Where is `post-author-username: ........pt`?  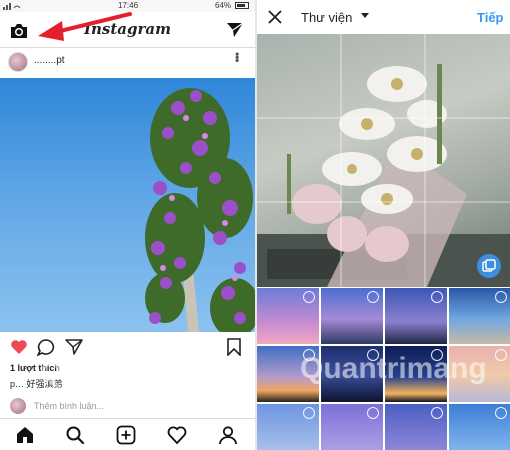
post-author-username: ........pt is located at coordinates (49, 60).